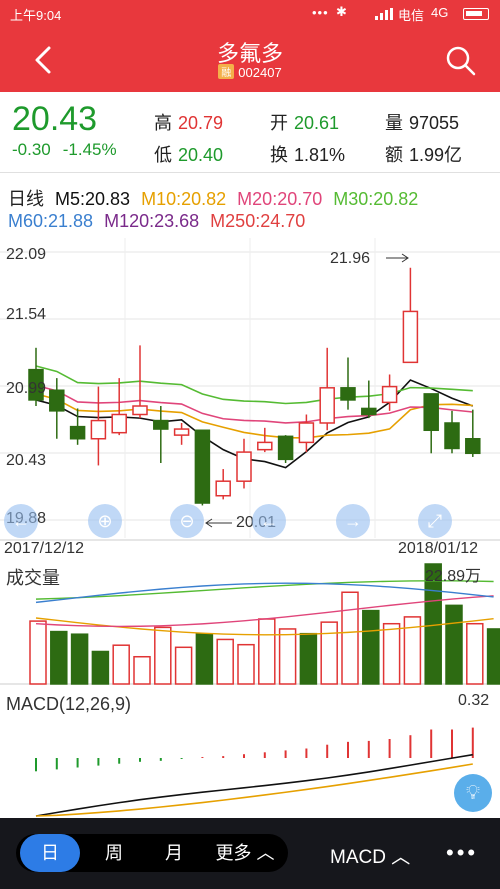  I want to click on ma120-label: M120:23.68, so click(152, 221).